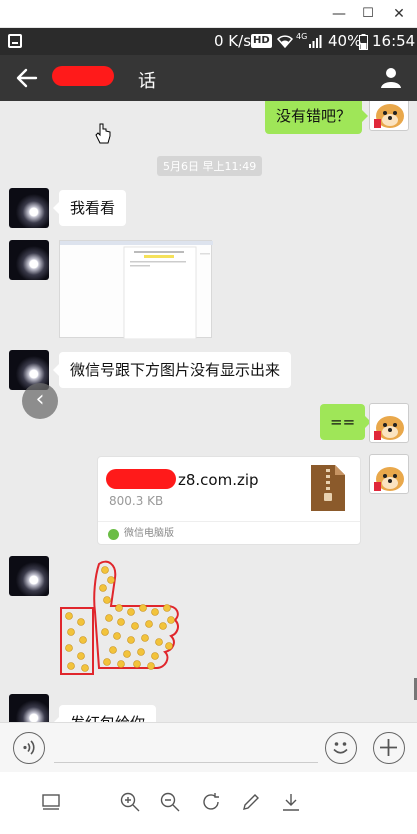  What do you see at coordinates (218, 480) in the screenshot?
I see `file-name: z8.com.zip` at bounding box center [218, 480].